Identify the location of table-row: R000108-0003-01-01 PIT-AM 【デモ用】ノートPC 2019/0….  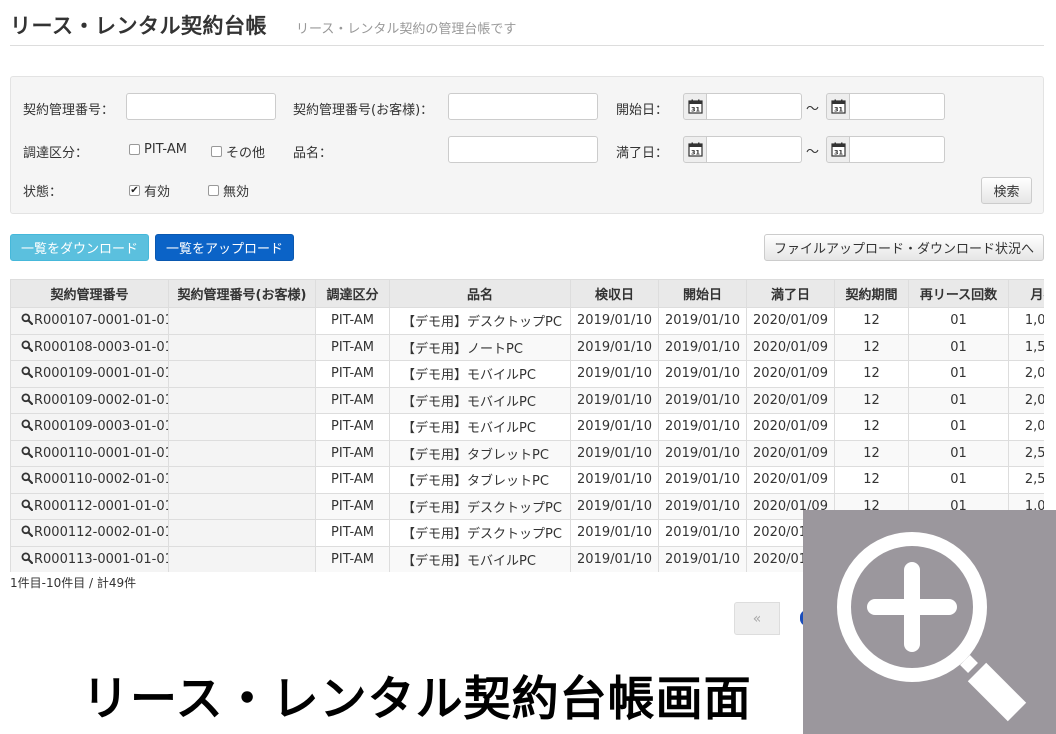
(527, 347).